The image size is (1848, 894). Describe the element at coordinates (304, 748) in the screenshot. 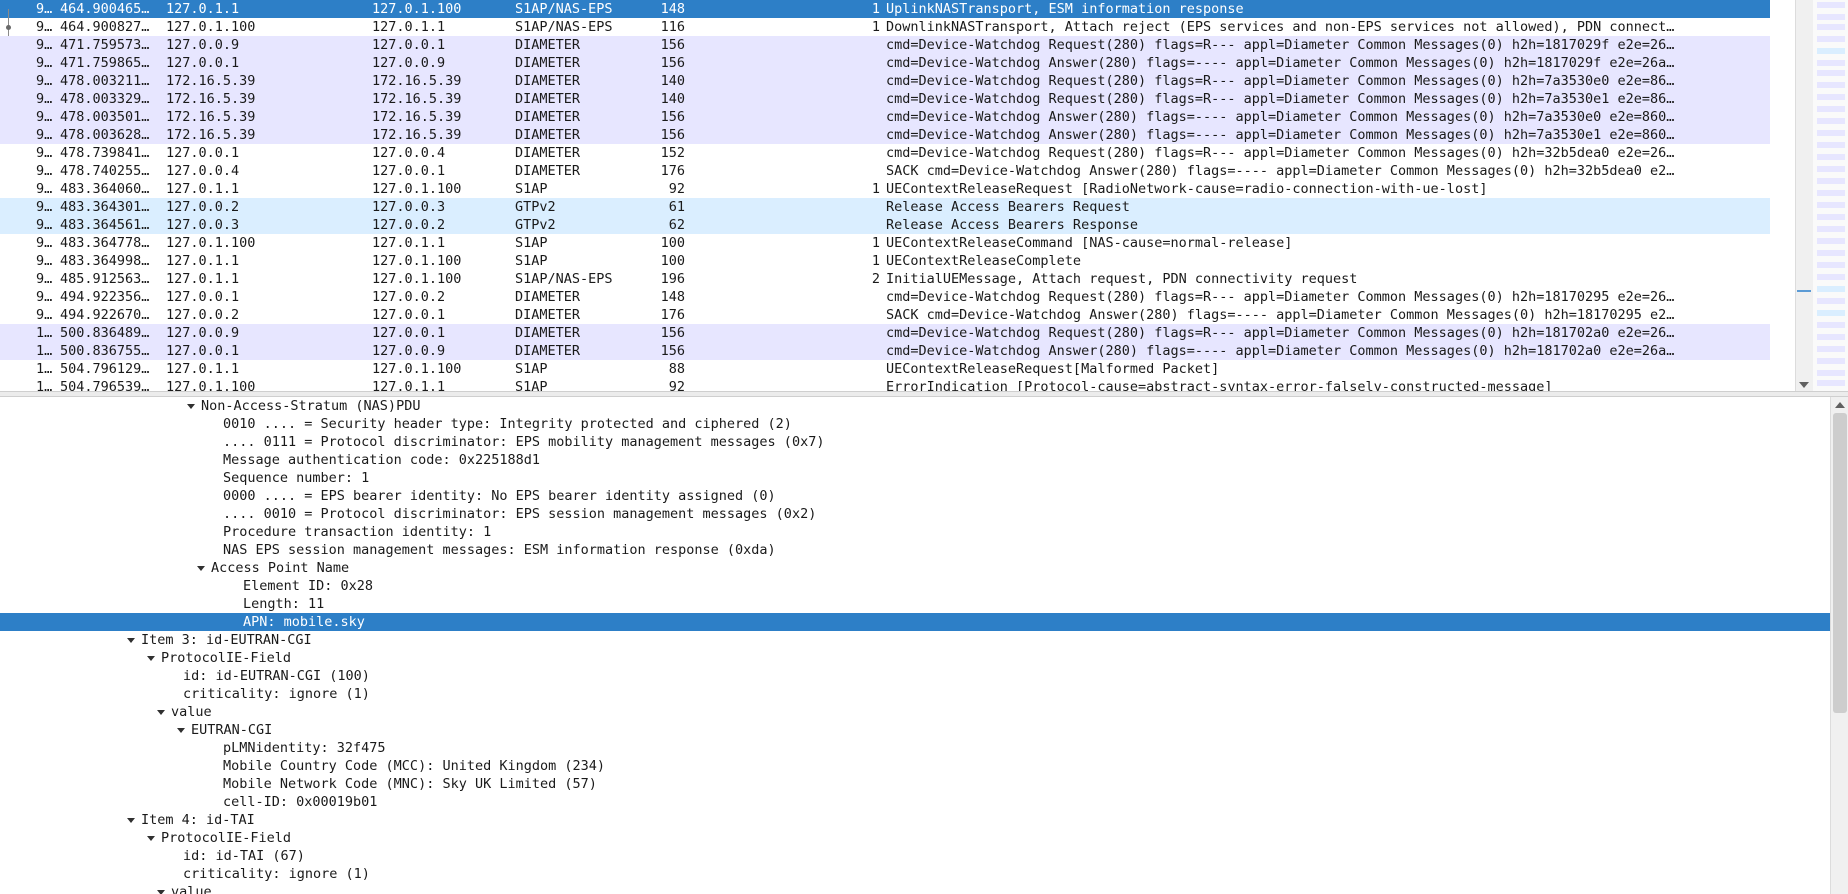

I see `detail-field-text: pLMNidentity: 32f475` at that location.